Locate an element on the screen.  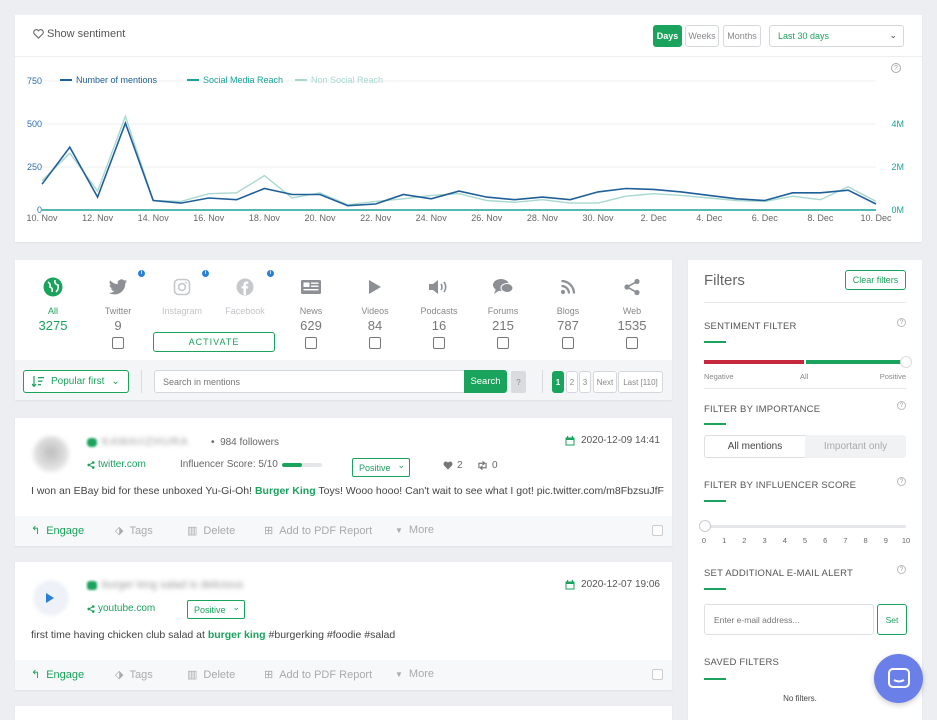
calendar-icon is located at coordinates (570, 584).